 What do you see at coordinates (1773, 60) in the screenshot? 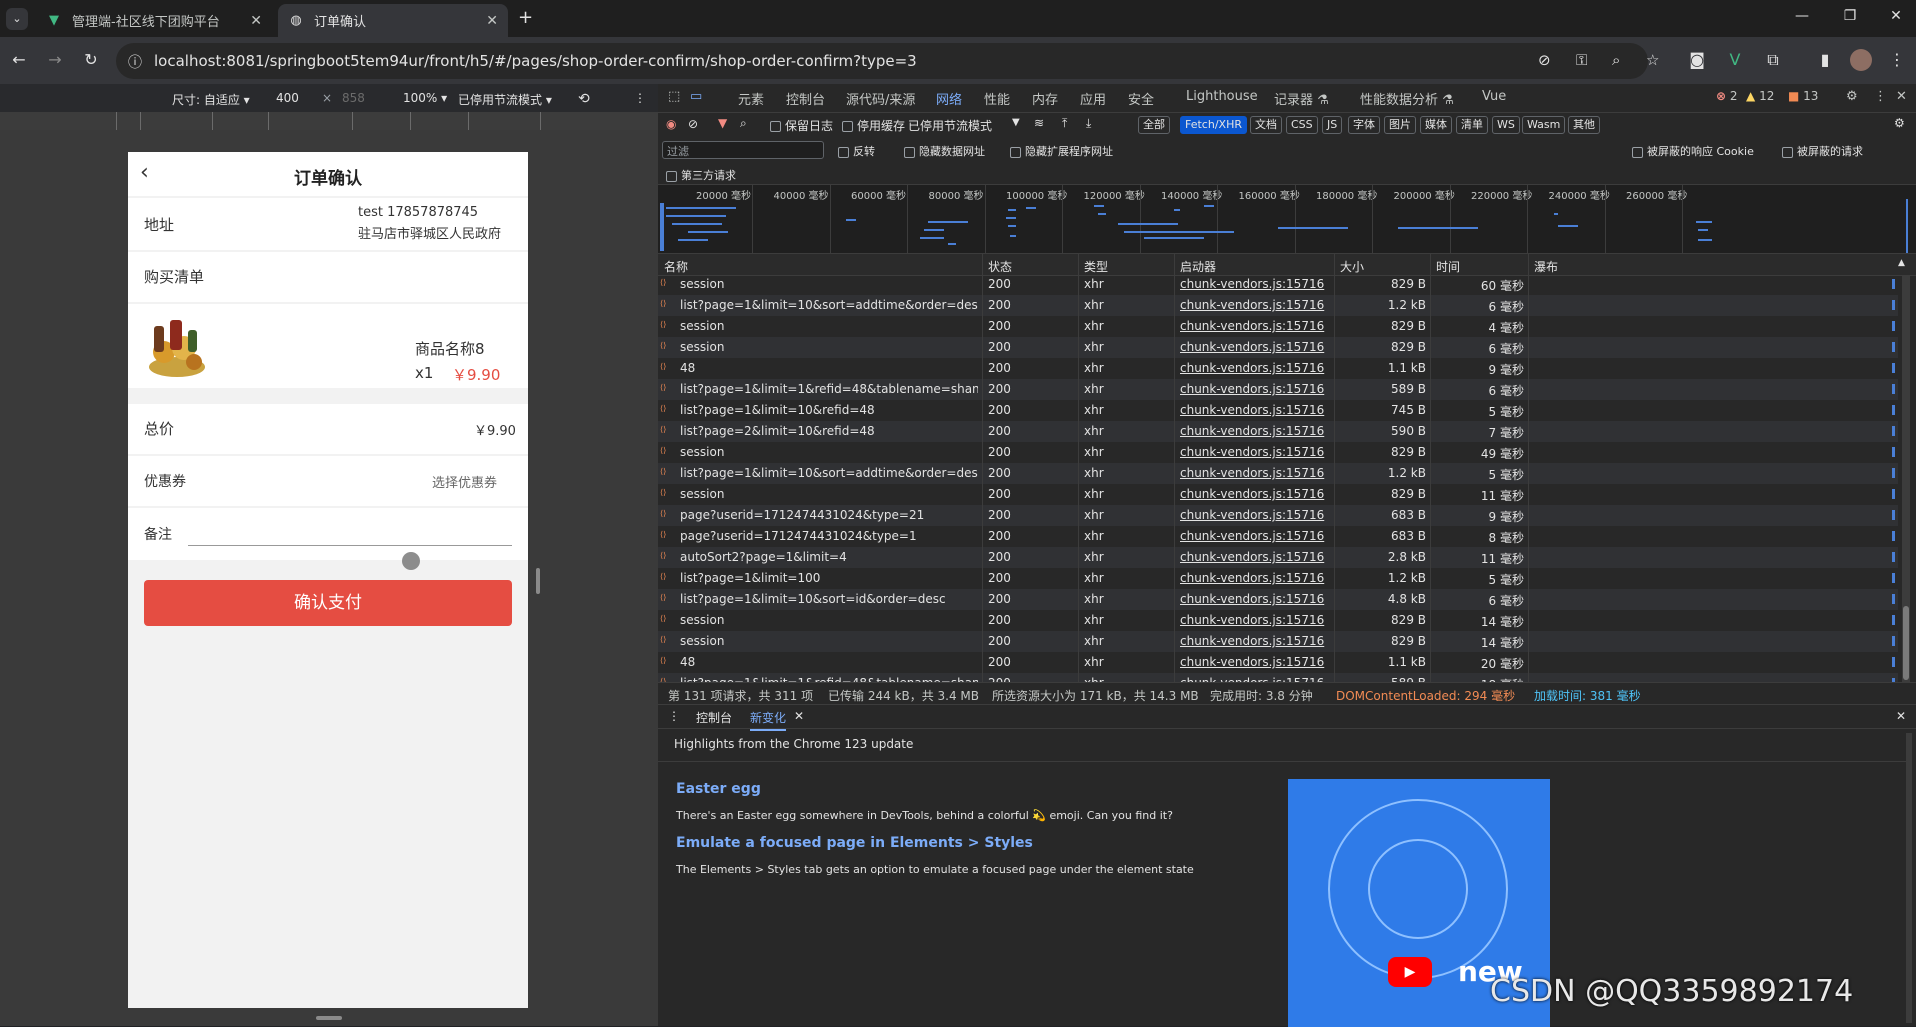
I see `extensions-icon: ⧉` at bounding box center [1773, 60].